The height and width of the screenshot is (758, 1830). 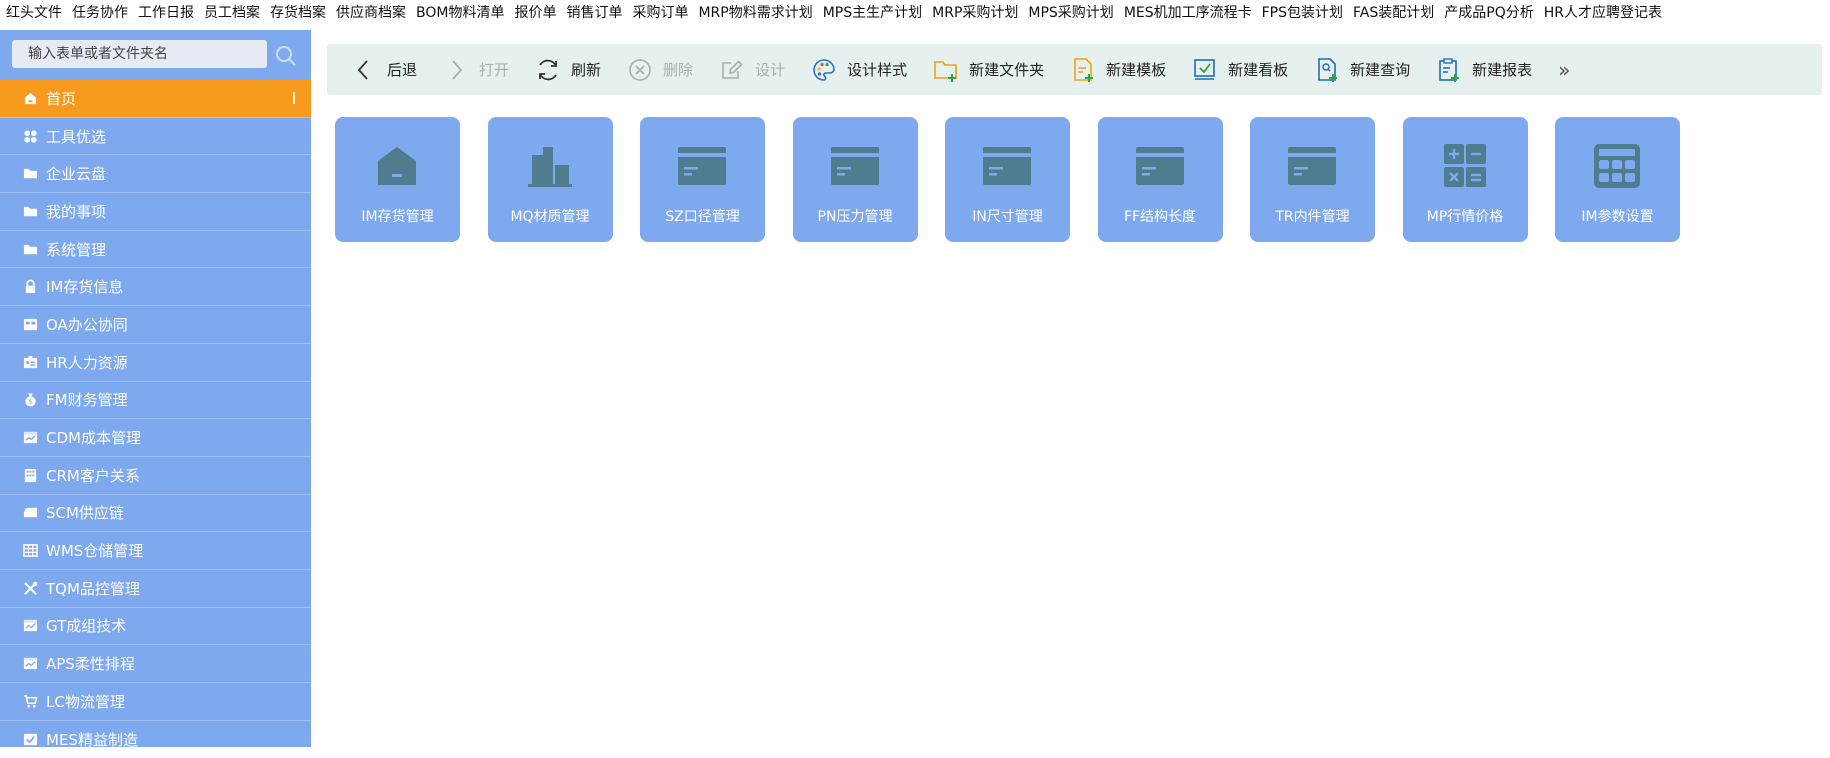 What do you see at coordinates (1465, 179) in the screenshot?
I see `app-tile: MP行情价格` at bounding box center [1465, 179].